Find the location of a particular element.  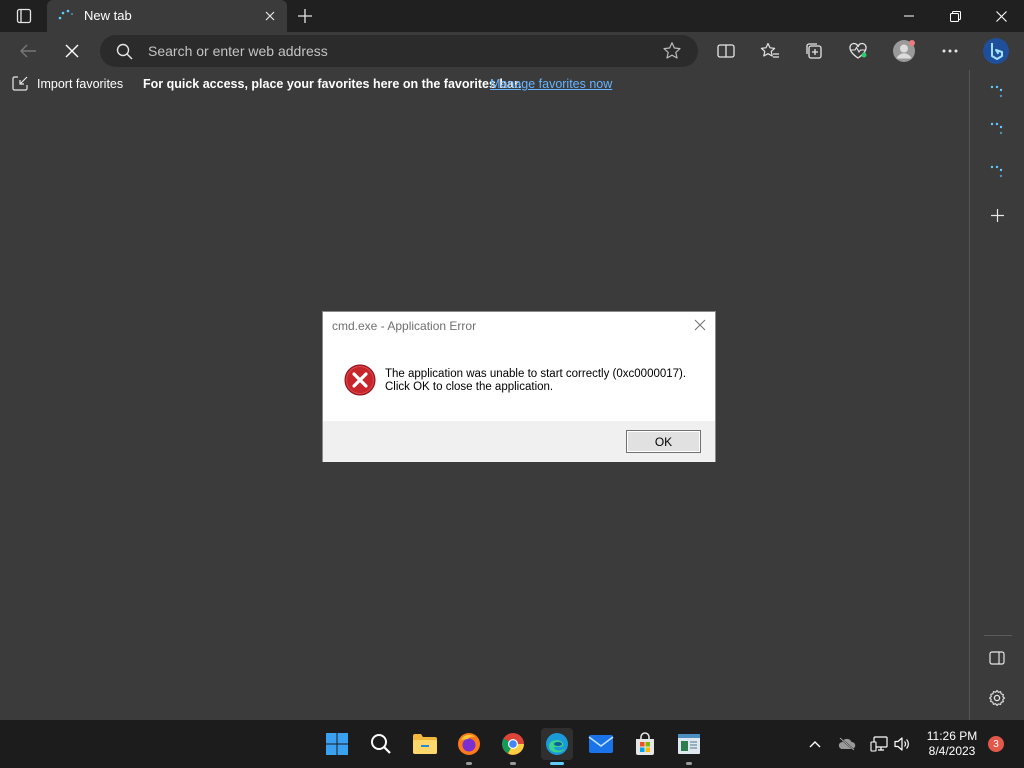

restore-icon is located at coordinates (955, 16).